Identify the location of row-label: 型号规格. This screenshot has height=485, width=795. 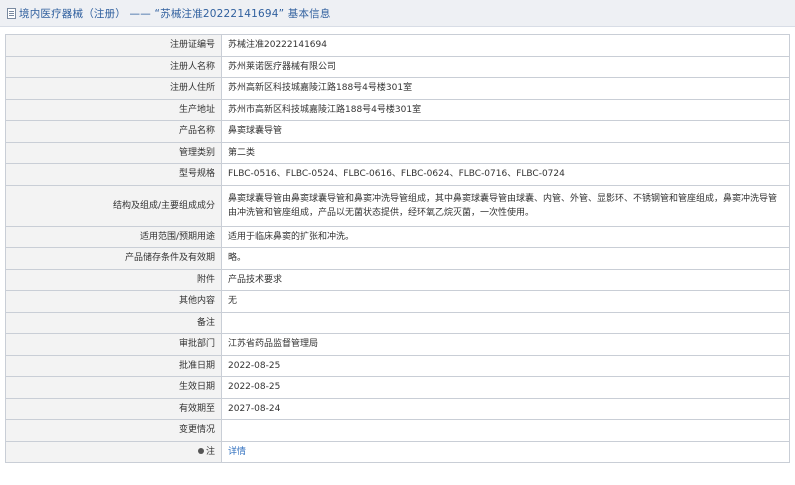
(113, 174).